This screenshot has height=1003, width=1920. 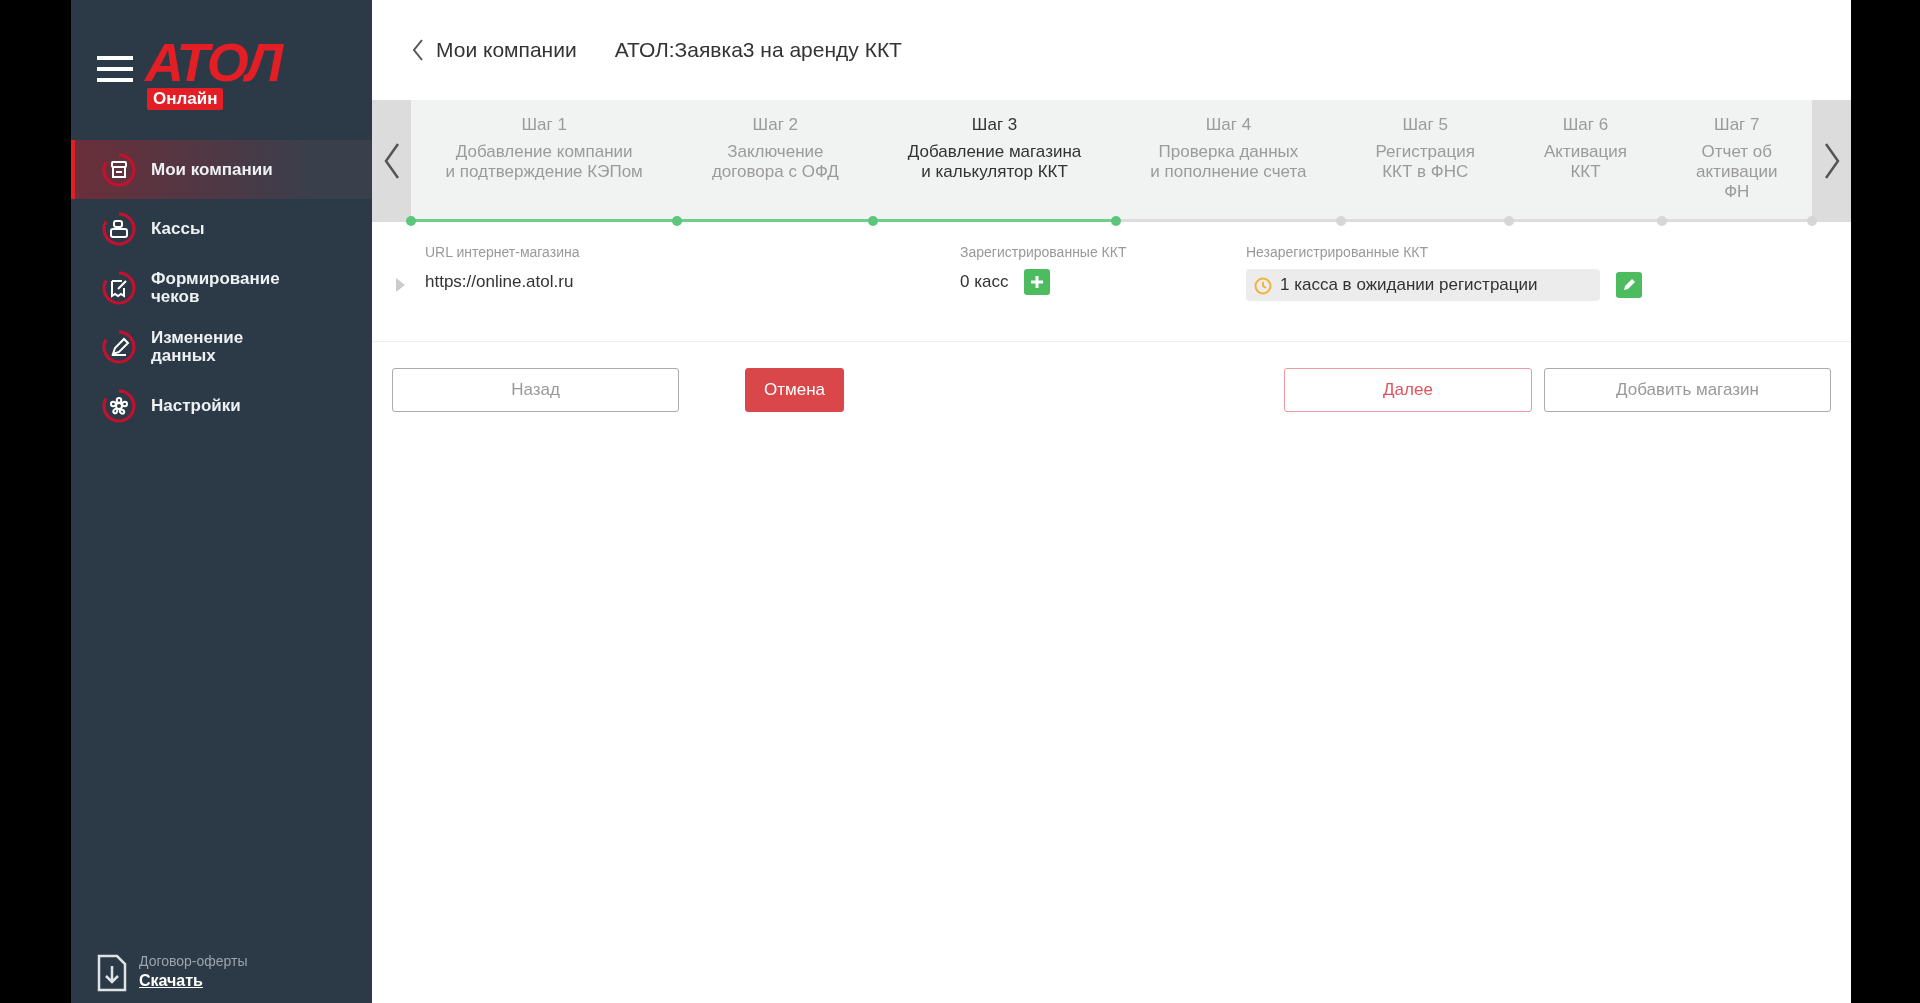 I want to click on add-shop-button: Добавить магазин, so click(x=1687, y=390).